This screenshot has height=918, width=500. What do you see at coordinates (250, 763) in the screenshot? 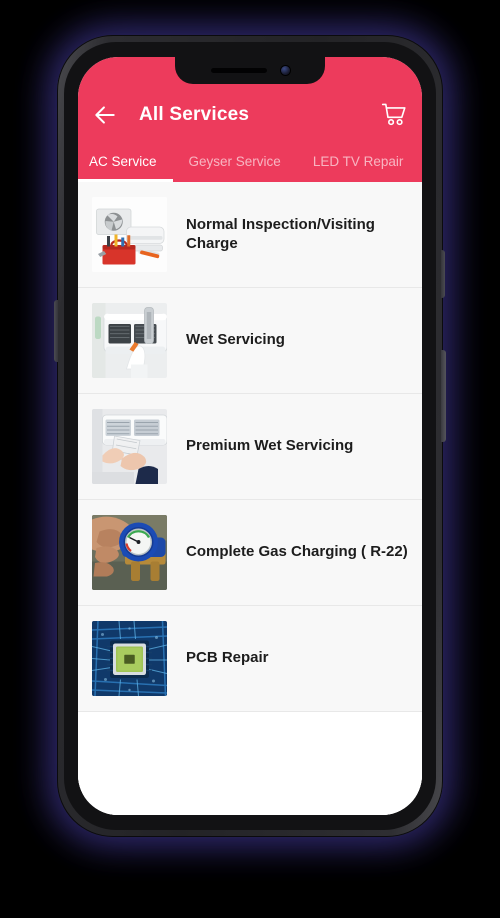
I see `list-empty-space` at bounding box center [250, 763].